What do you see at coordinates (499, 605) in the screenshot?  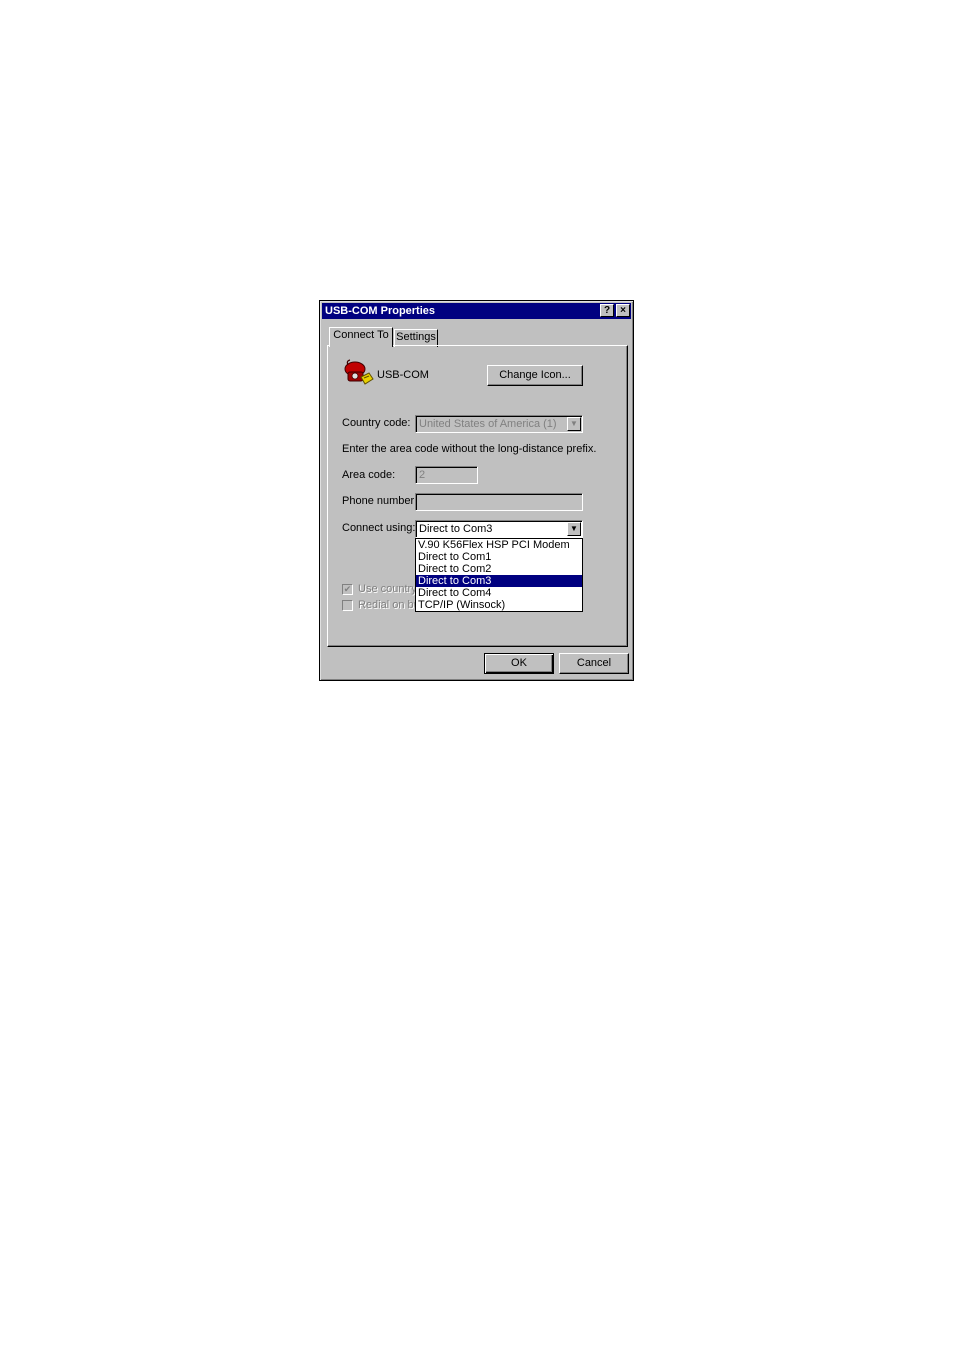 I see `dropdown-option: TCP/IP (Winsock)` at bounding box center [499, 605].